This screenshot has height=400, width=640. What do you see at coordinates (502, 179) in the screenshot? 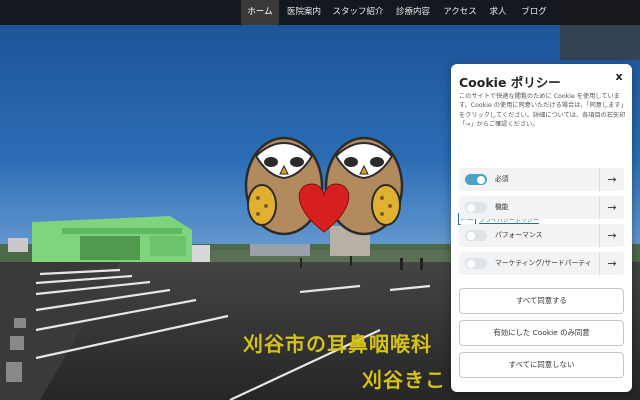
I see `category-label: 必須` at bounding box center [502, 179].